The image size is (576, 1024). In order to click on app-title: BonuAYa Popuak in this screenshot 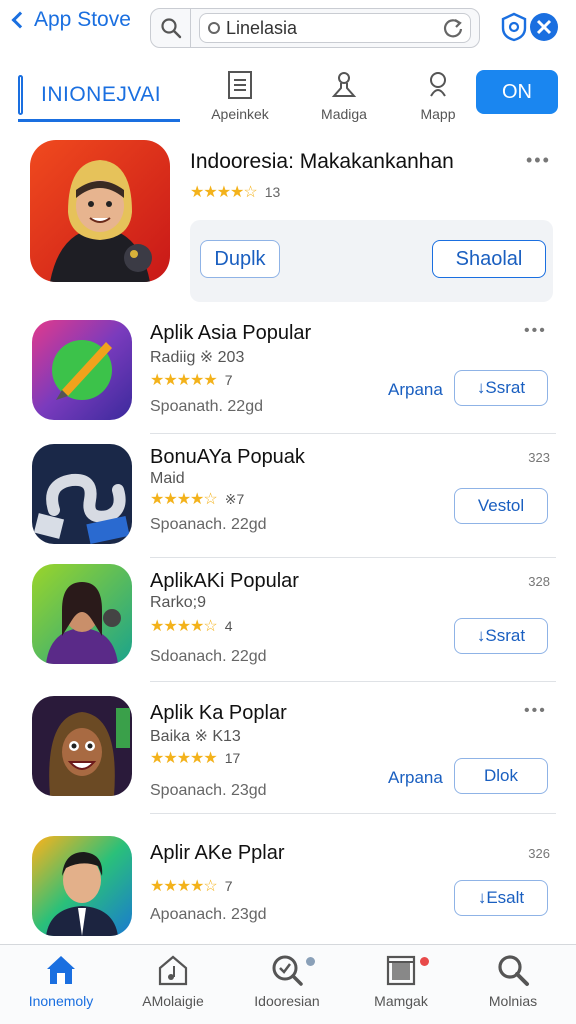, I will do `click(227, 457)`.